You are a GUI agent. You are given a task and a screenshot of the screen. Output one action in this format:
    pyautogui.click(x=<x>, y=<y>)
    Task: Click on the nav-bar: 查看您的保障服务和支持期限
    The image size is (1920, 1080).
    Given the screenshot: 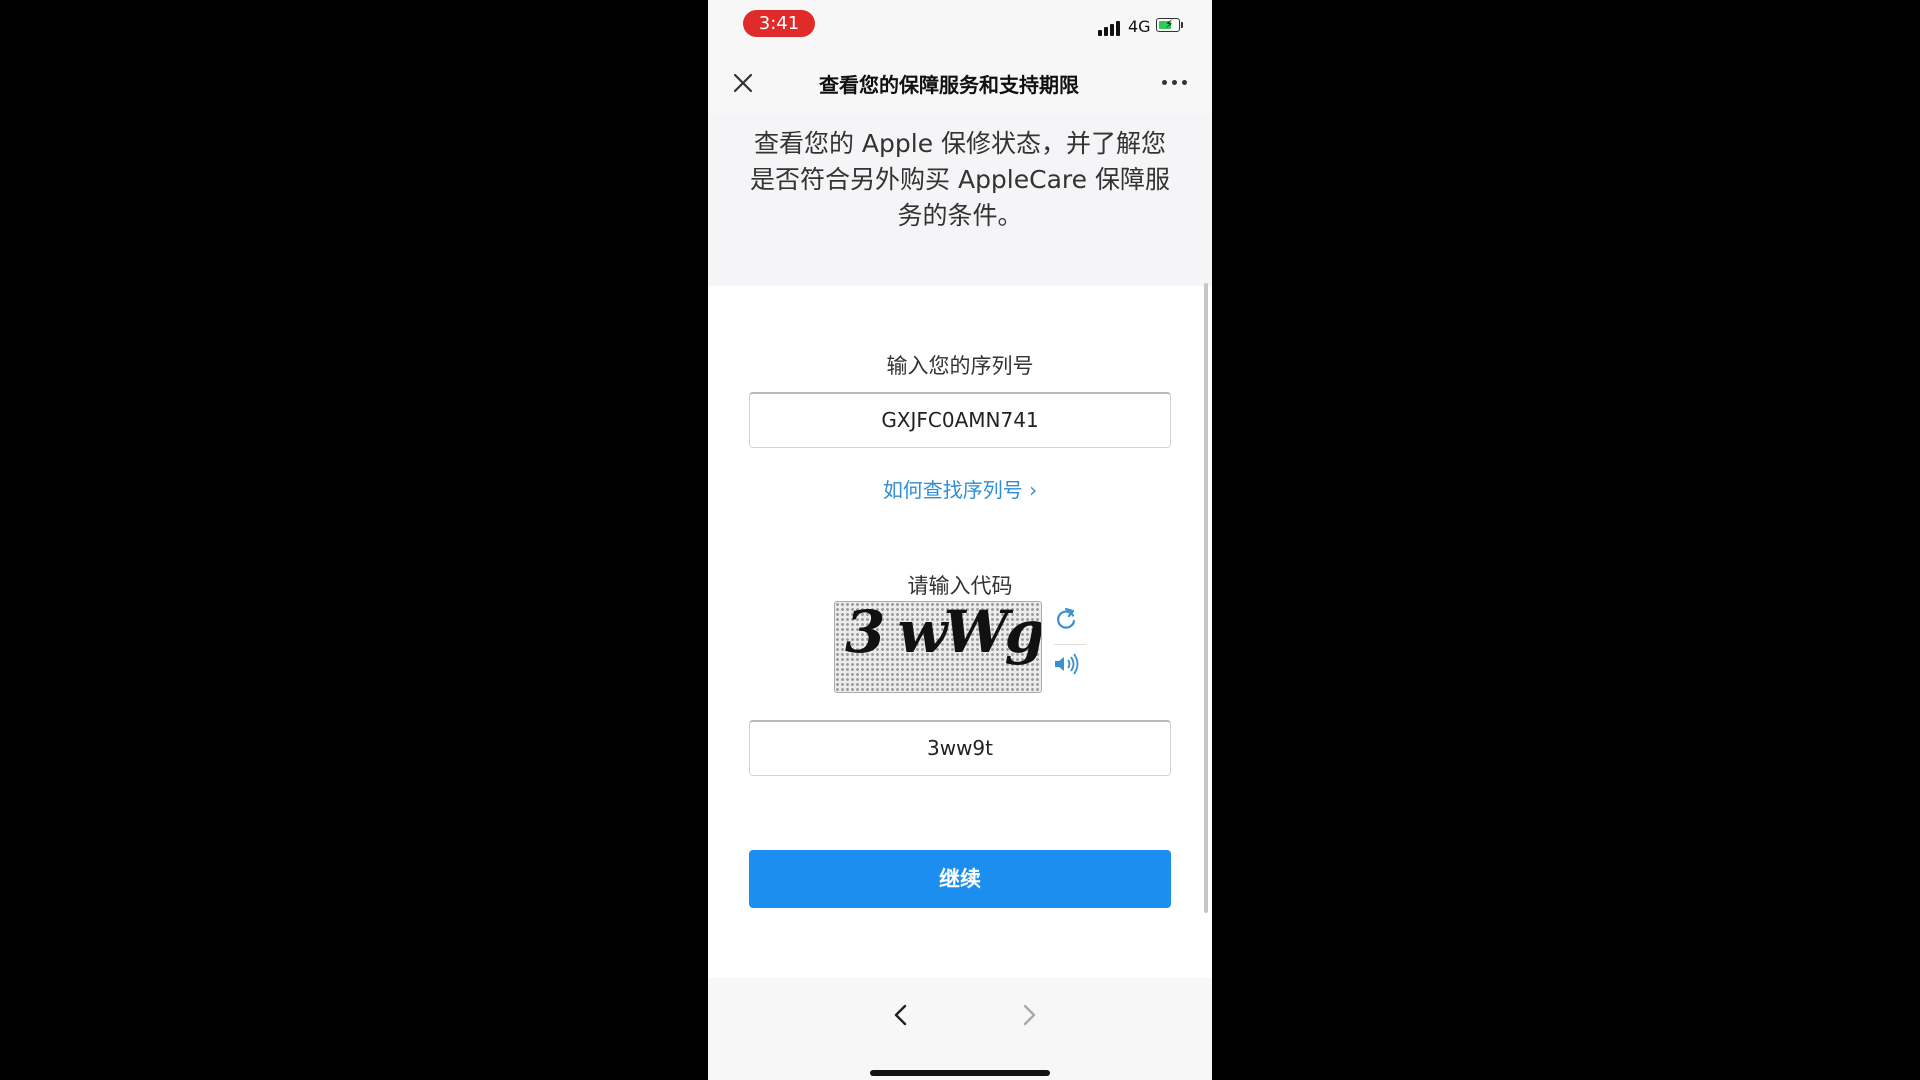 What is the action you would take?
    pyautogui.click(x=960, y=82)
    